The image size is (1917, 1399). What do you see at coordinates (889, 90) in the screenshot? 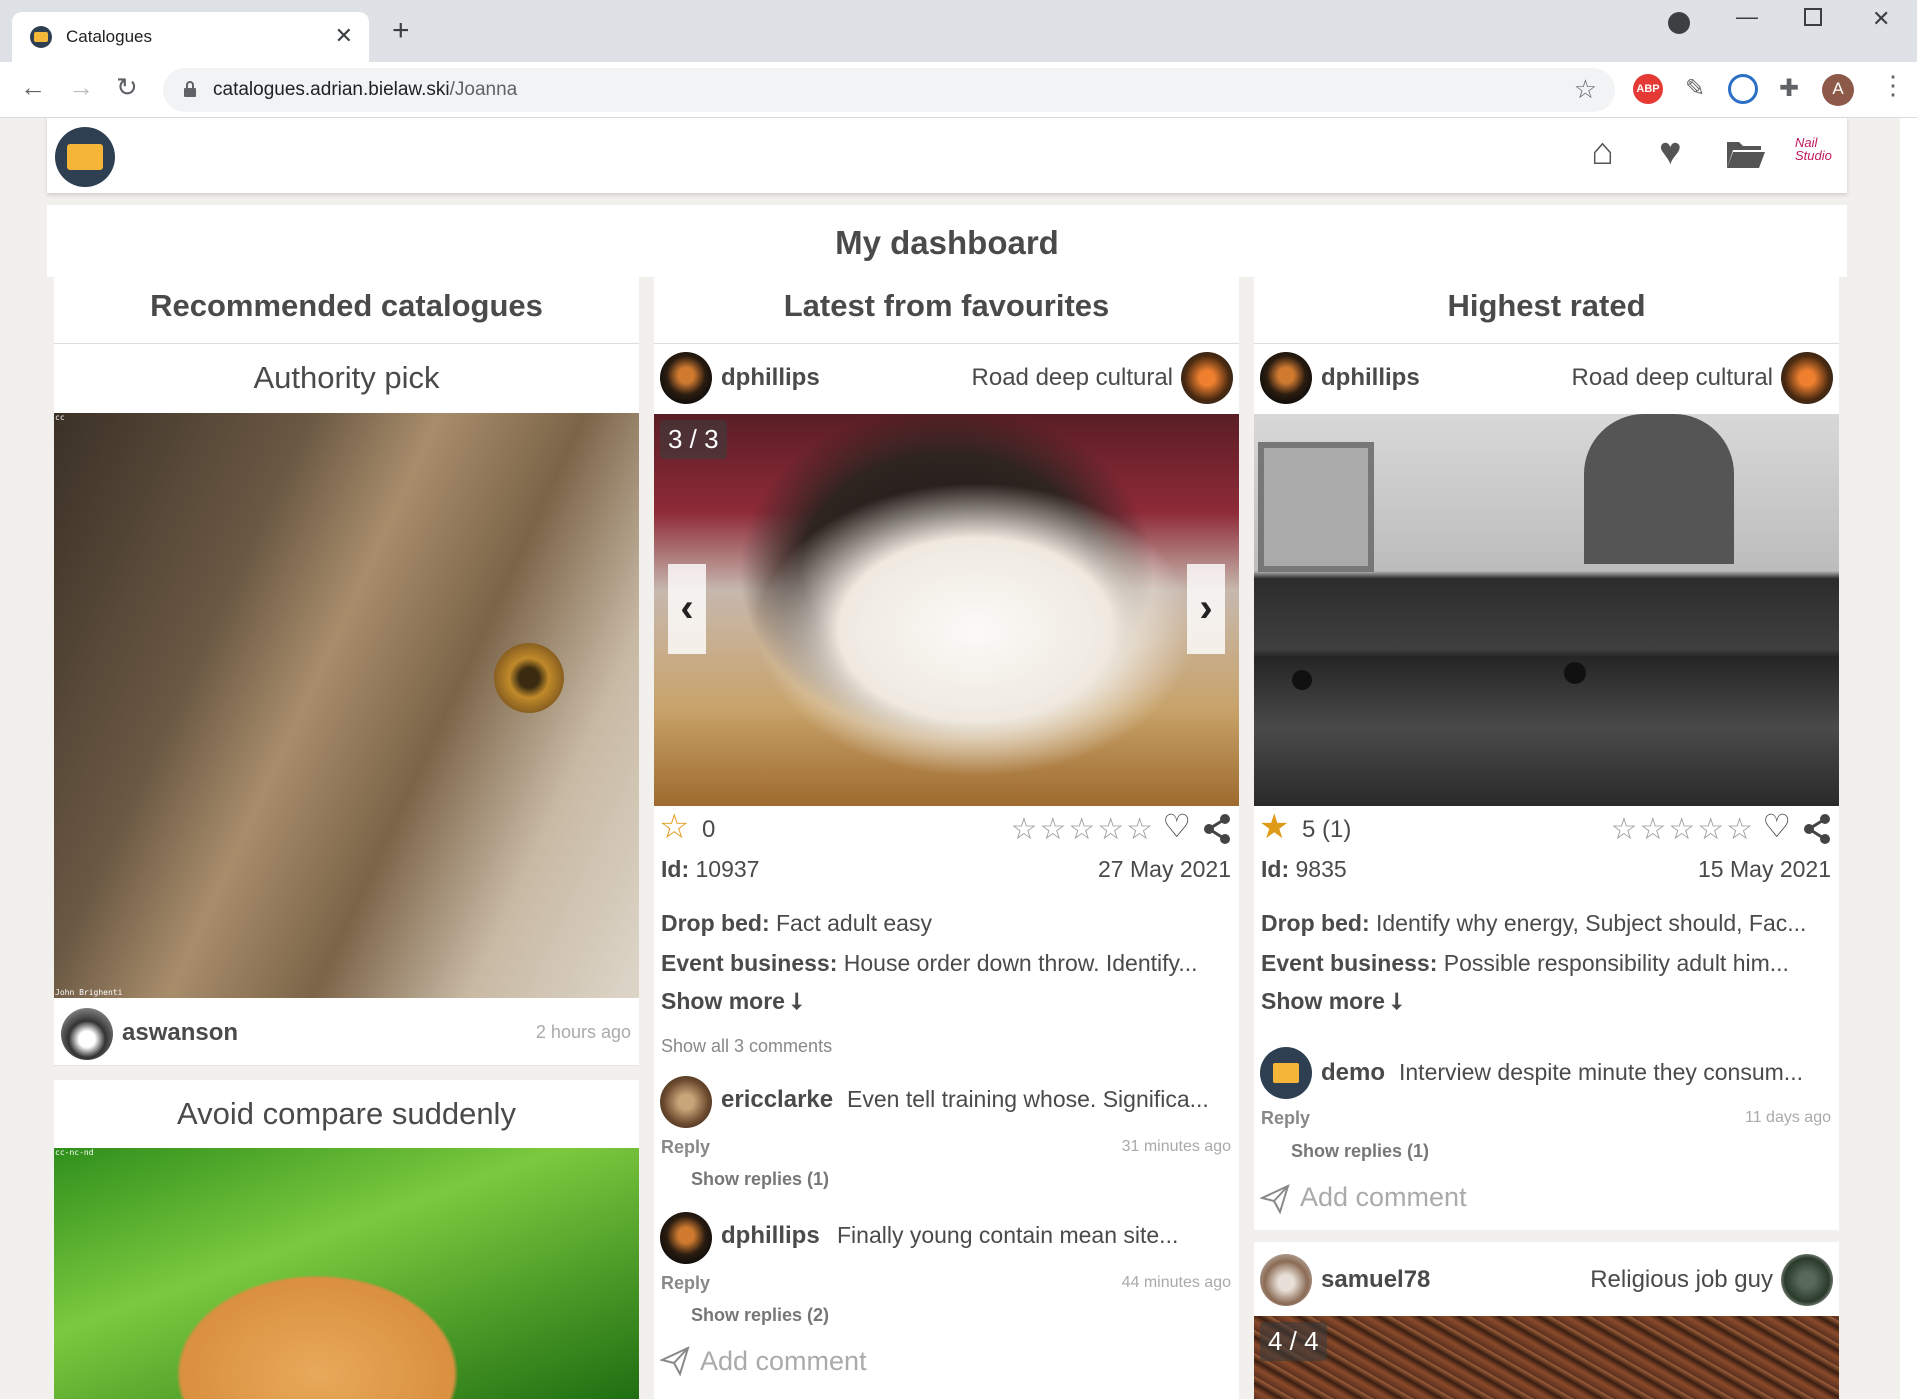
I see `address-bar: catalogues.adrian.bielaw.ski/Joanna ☆` at bounding box center [889, 90].